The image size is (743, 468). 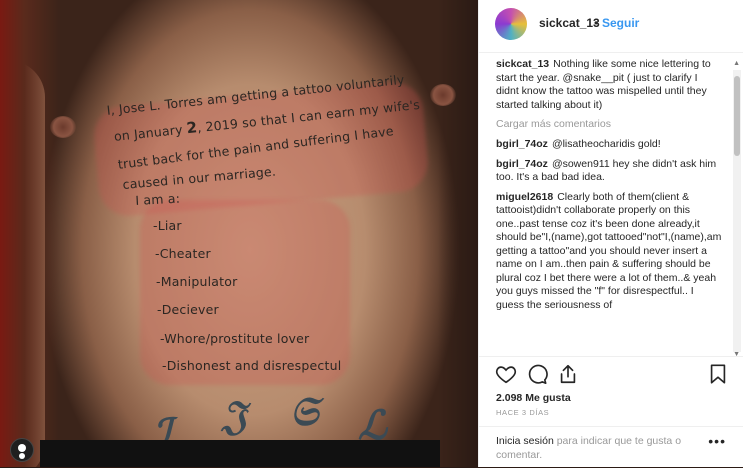 I want to click on scroll-up-arrow-icon: ▲, so click(x=736, y=63).